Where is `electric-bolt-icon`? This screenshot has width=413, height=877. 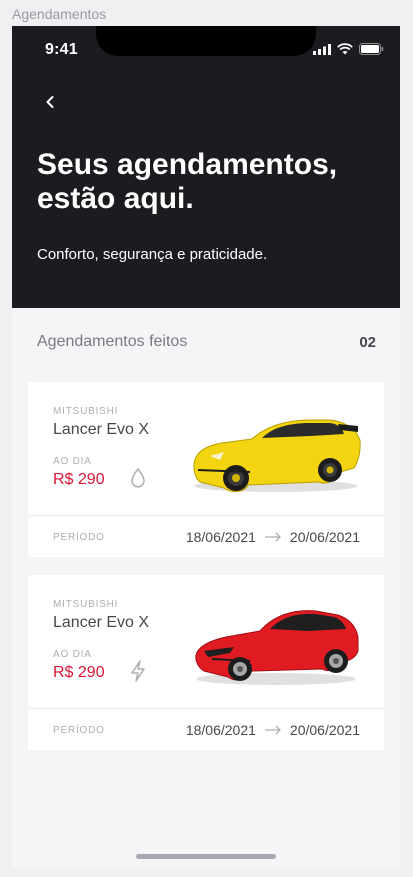 electric-bolt-icon is located at coordinates (138, 671).